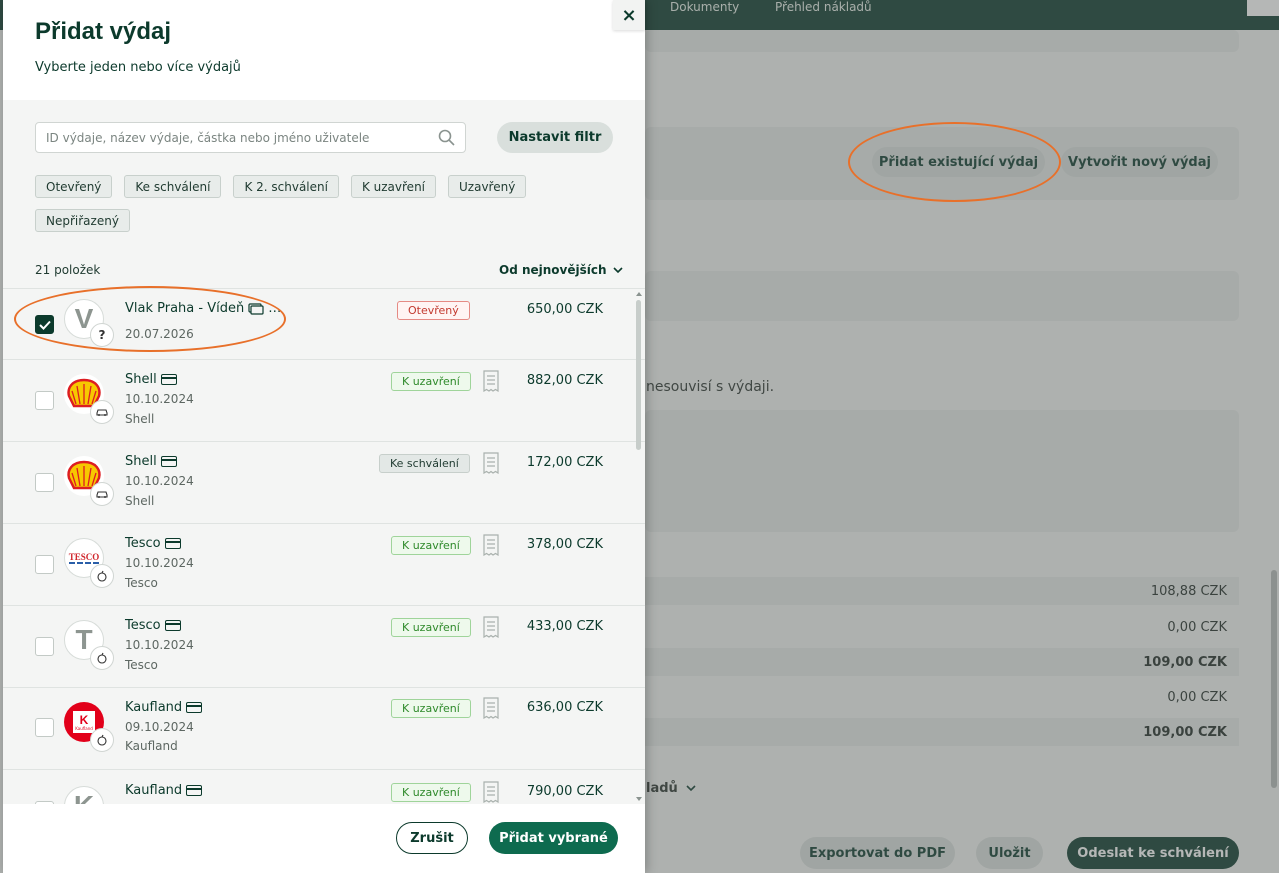 Image resolution: width=1279 pixels, height=873 pixels. I want to click on sort-dropdown: Od nejnovějších, so click(561, 270).